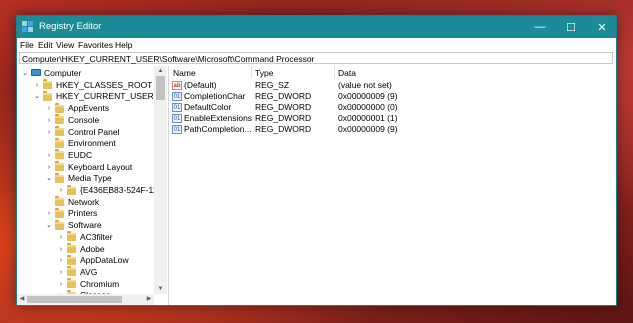 The width and height of the screenshot is (633, 323). I want to click on menu-edit: Edit, so click(45, 45).